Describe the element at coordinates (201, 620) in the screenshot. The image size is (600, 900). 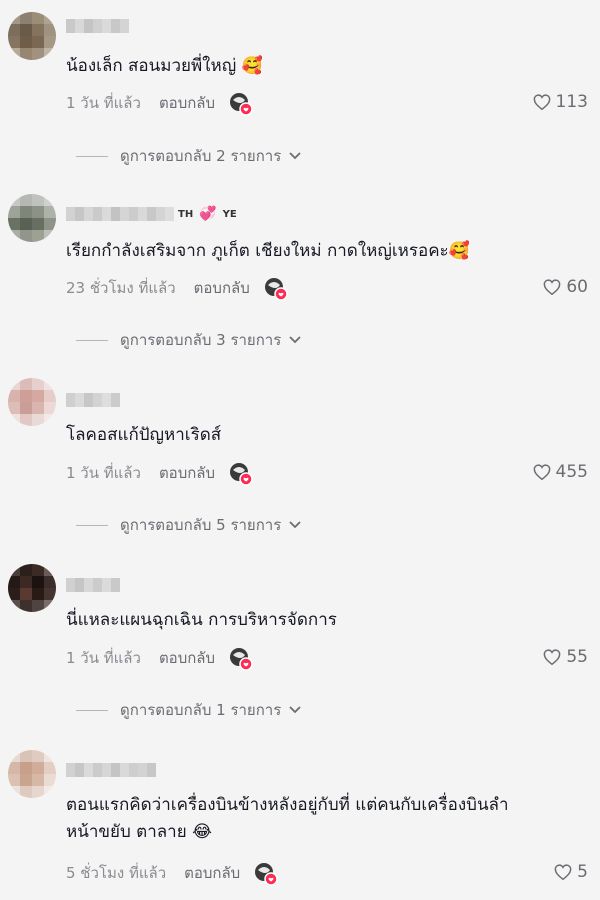
I see `comment-text: นี่แหละแผนฉุกเฉิน การบริหารจัดการ` at that location.